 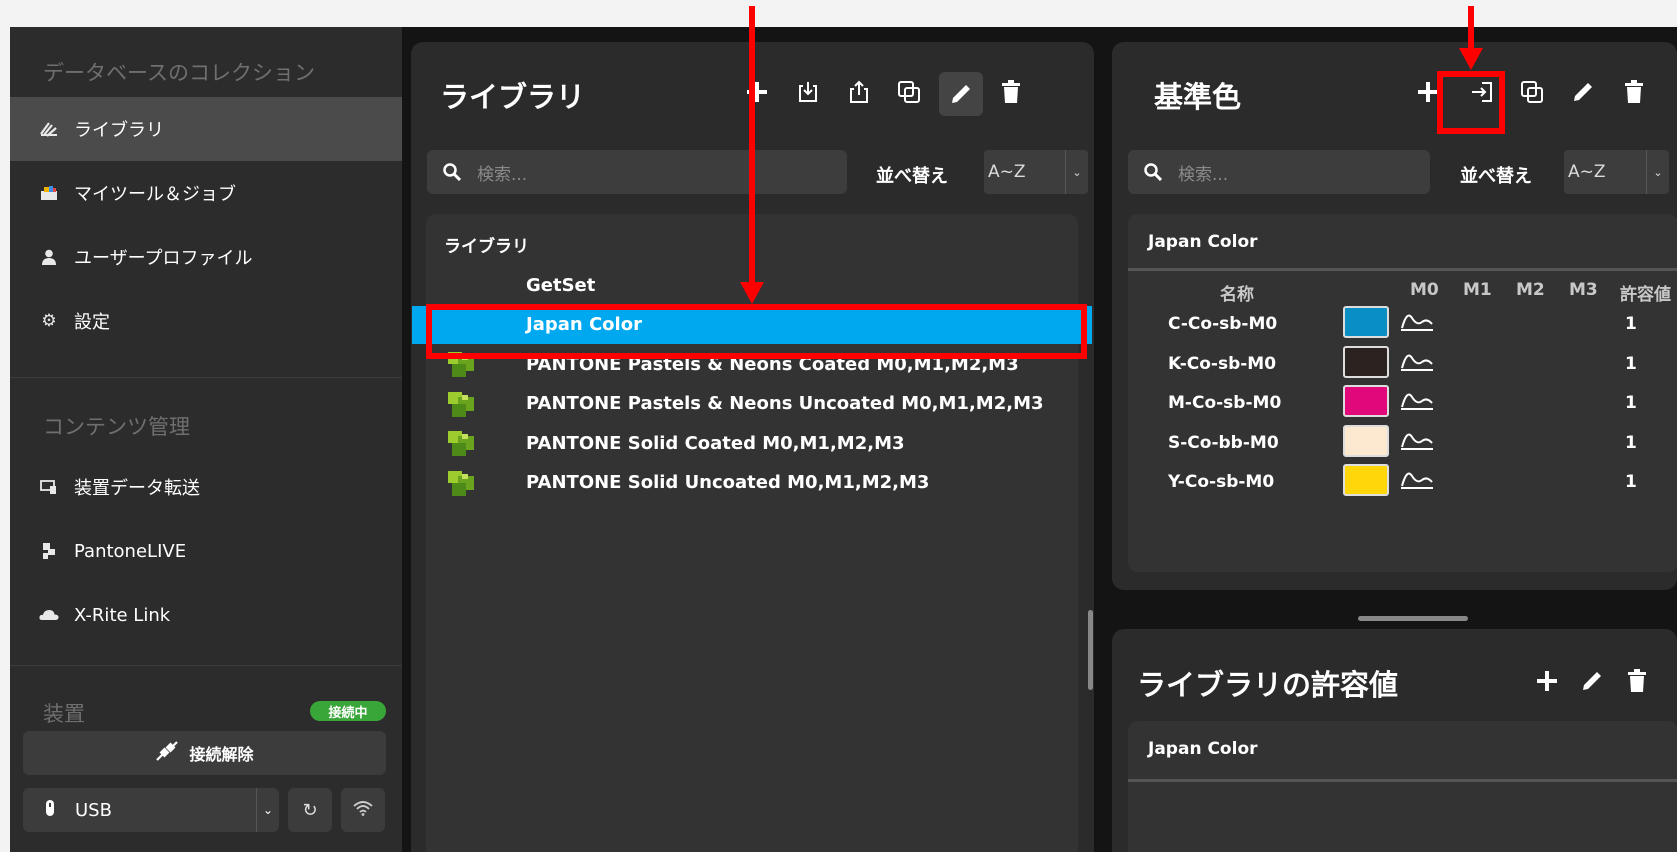 What do you see at coordinates (909, 92) in the screenshot?
I see `duplicate-library-button` at bounding box center [909, 92].